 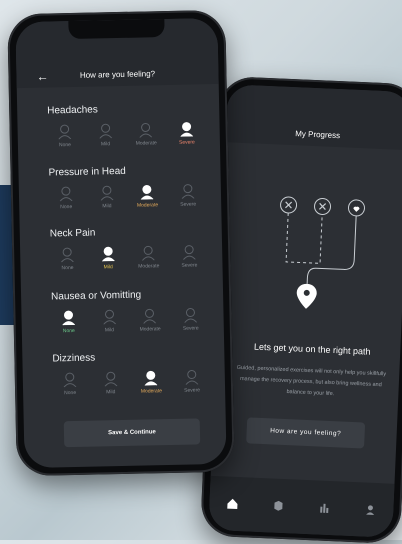 What do you see at coordinates (72, 110) in the screenshot?
I see `symptom-title: Headaches` at bounding box center [72, 110].